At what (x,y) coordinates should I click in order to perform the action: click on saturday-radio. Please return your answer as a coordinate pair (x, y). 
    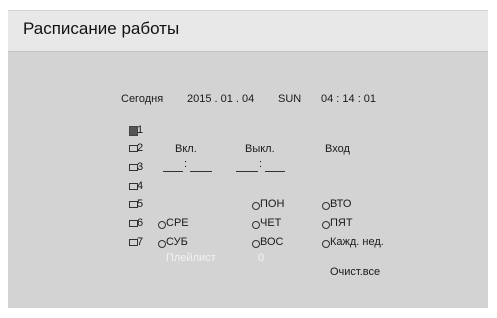
    Looking at the image, I should click on (162, 244).